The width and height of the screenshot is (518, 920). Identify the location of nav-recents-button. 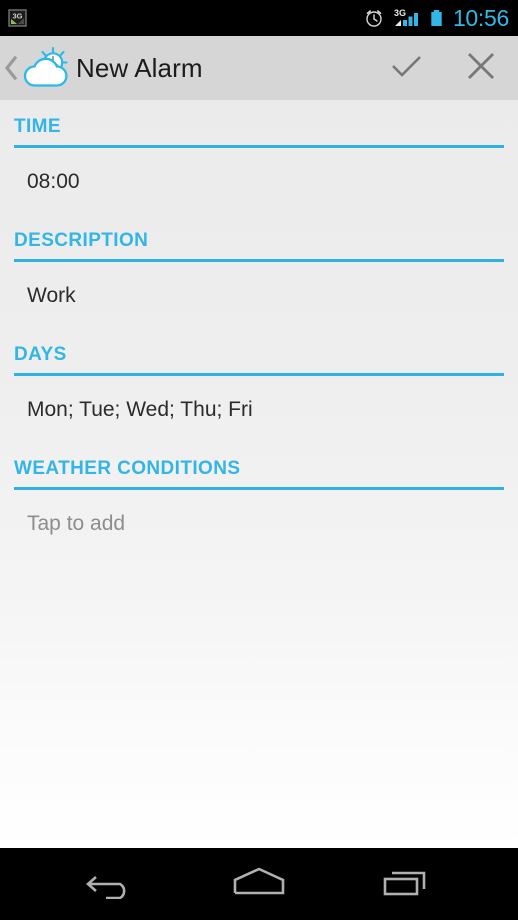
(406, 884).